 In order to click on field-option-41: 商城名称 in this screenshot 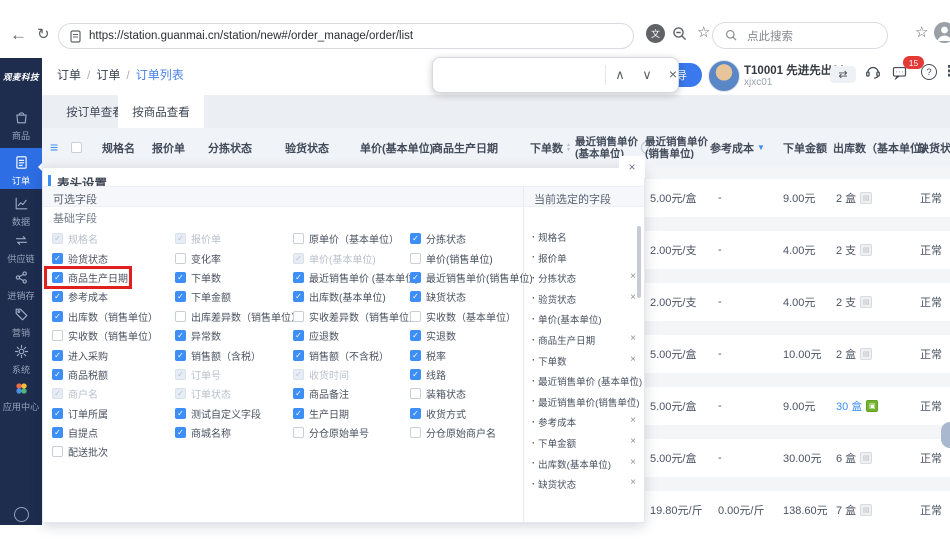, I will do `click(201, 432)`.